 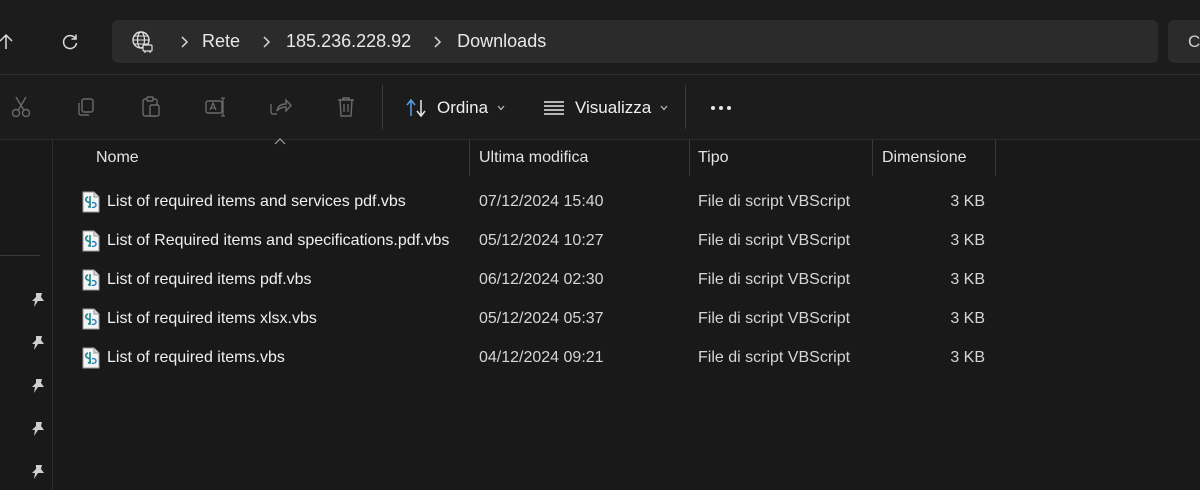 I want to click on rename-icon, so click(x=215, y=107).